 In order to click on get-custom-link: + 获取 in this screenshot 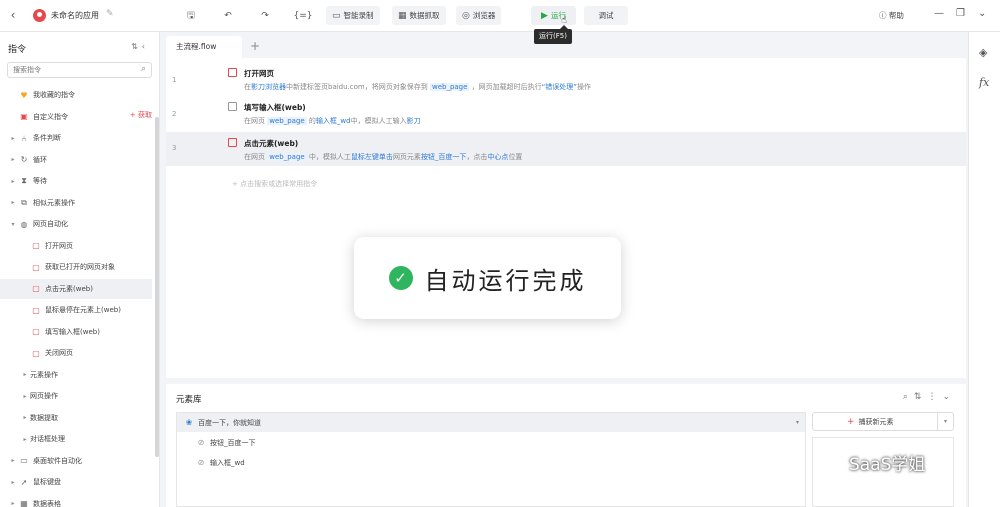, I will do `click(141, 115)`.